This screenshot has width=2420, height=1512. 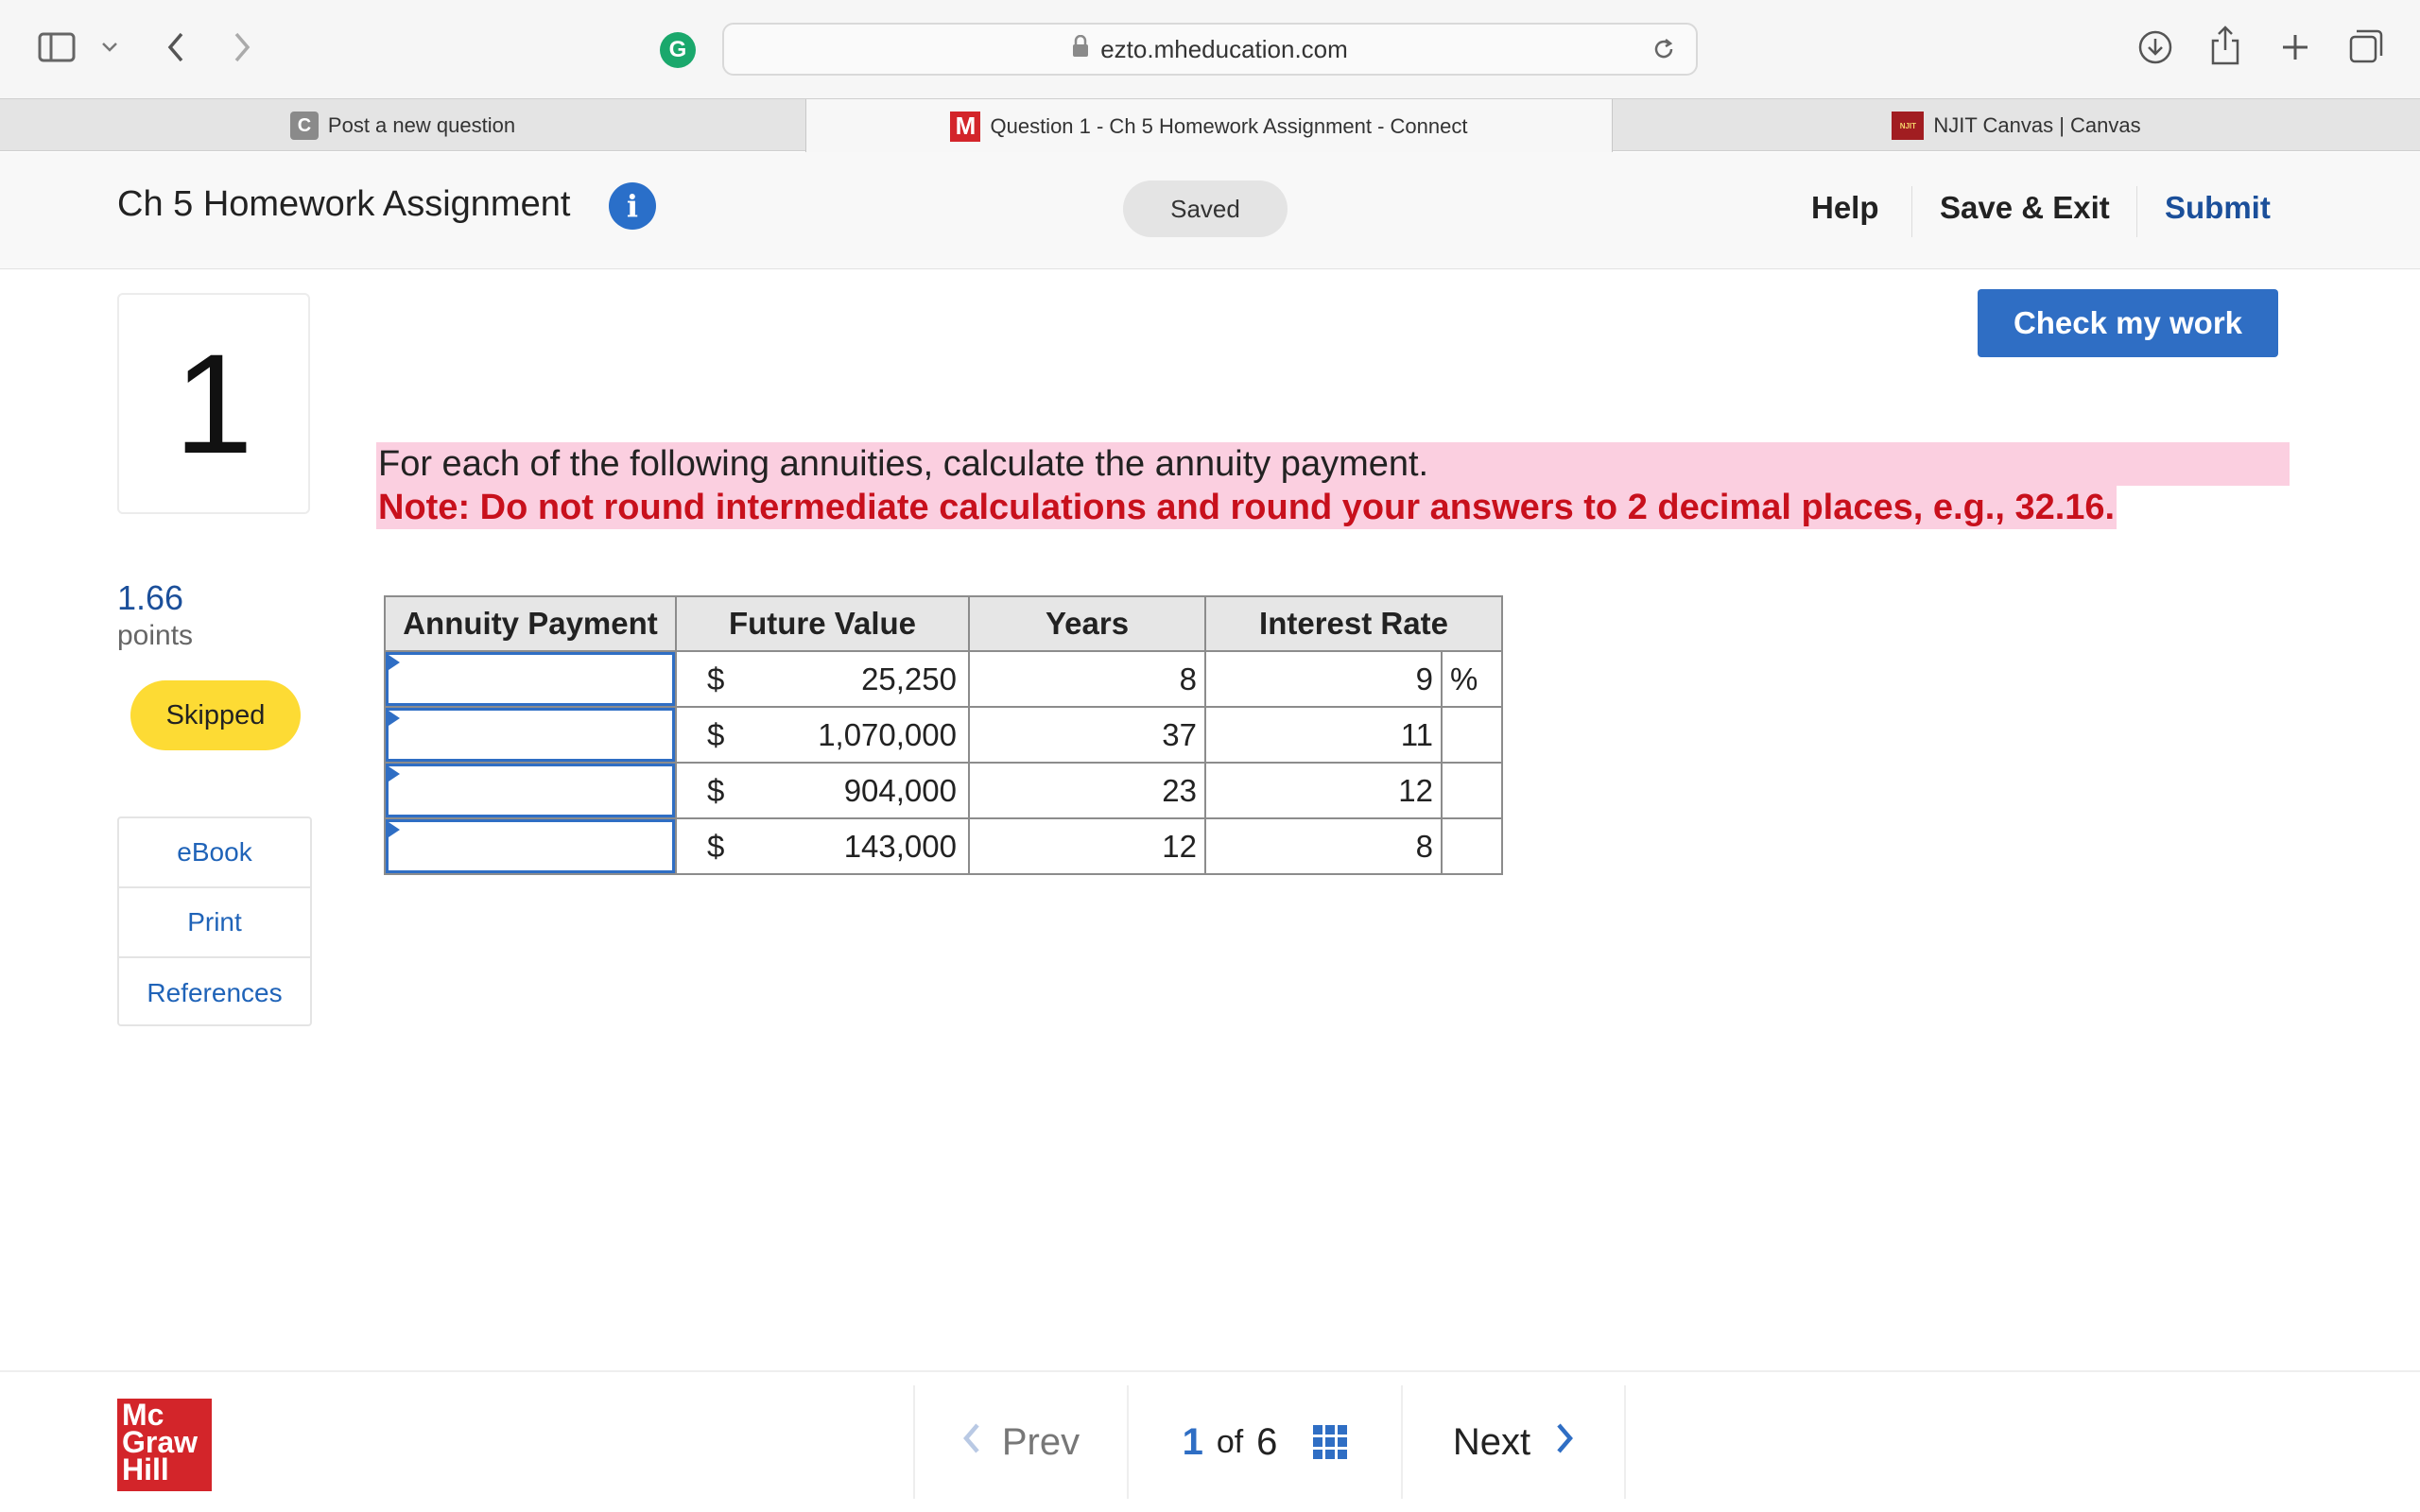 I want to click on header-annuity-payment: Annuity Payment, so click(x=530, y=623).